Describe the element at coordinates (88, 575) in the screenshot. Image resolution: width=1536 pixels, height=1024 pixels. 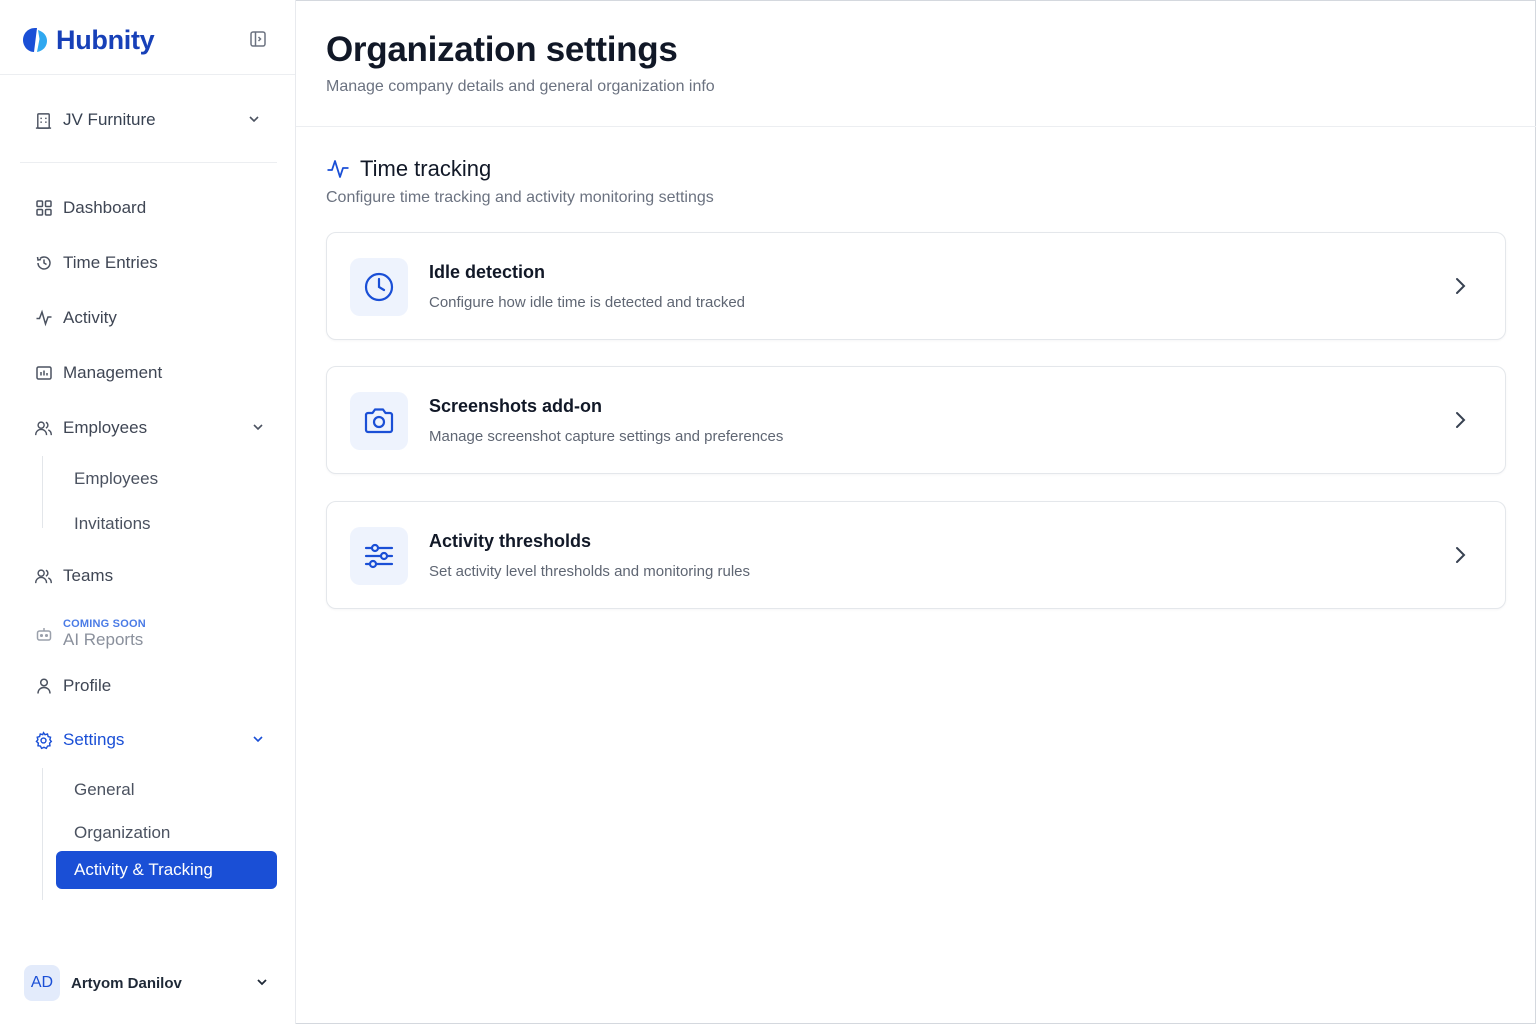
I see `sidebar-item-label: Teams` at that location.